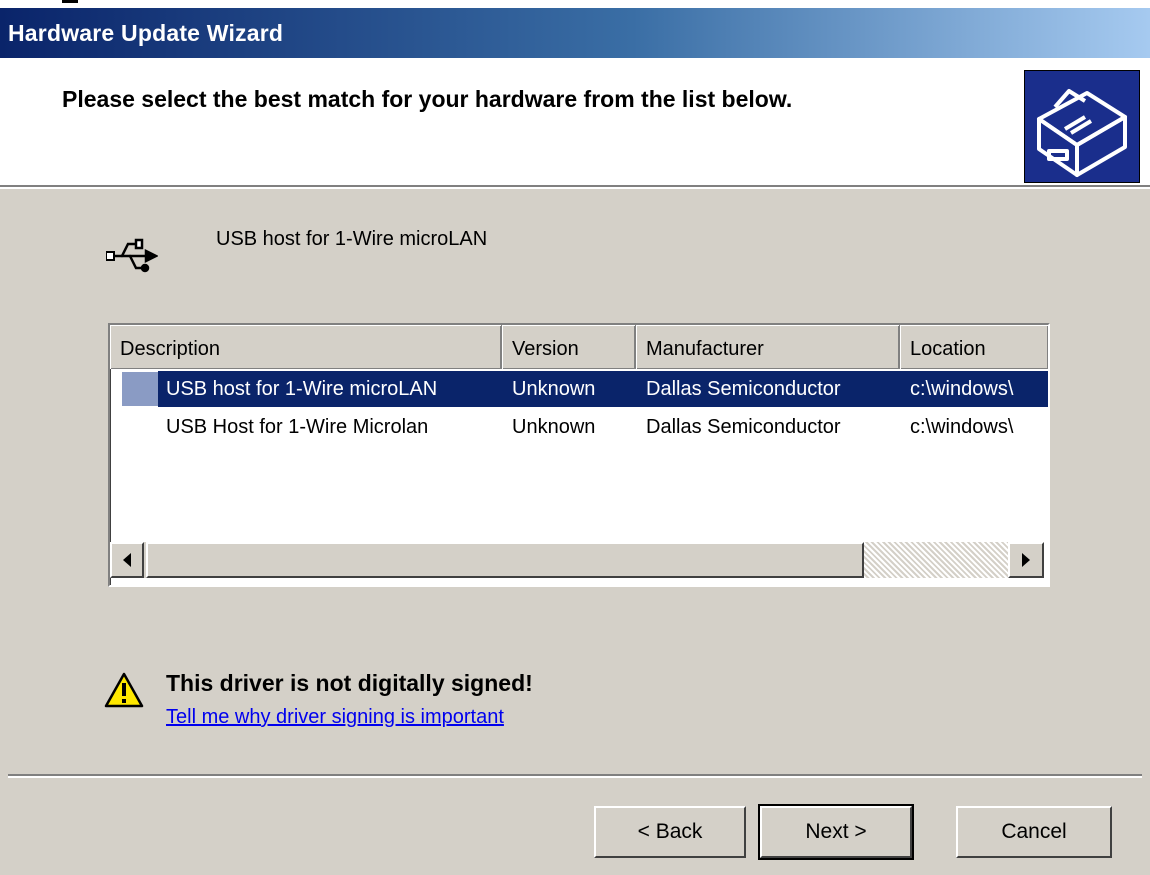 This screenshot has width=1150, height=875. I want to click on scroll-track, so click(936, 560).